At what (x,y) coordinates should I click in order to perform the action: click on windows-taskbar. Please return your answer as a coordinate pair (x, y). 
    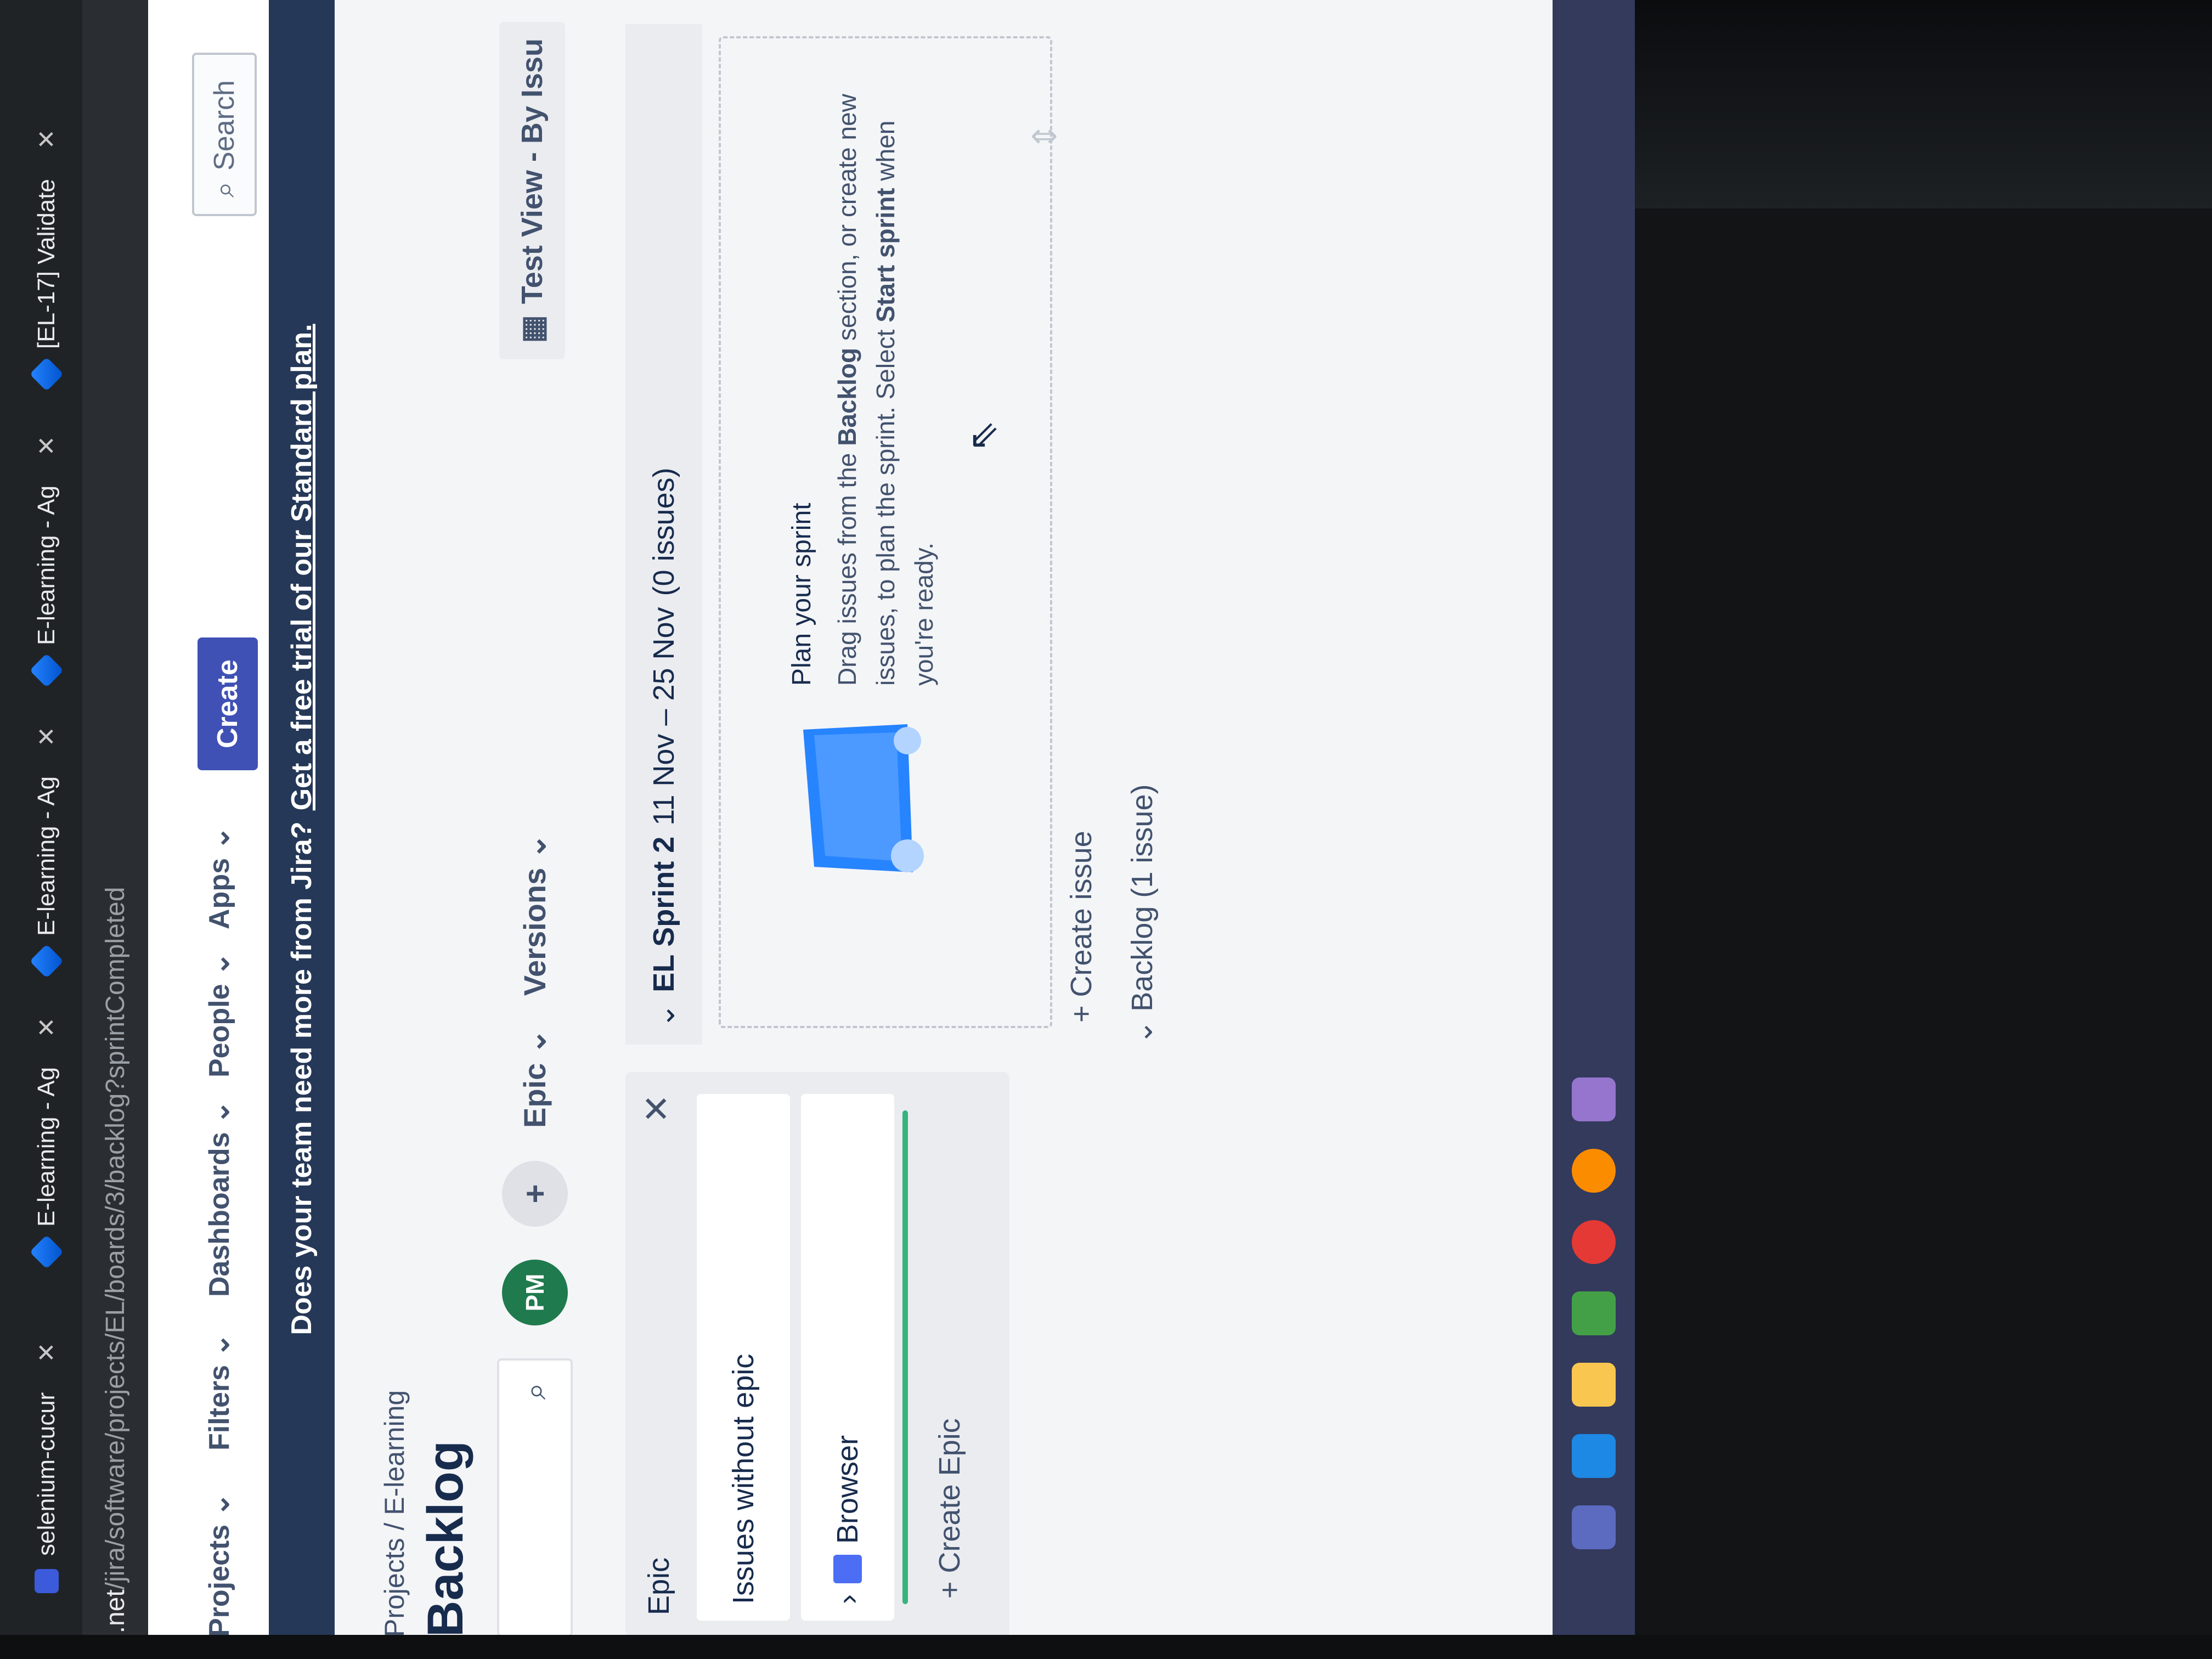
    Looking at the image, I should click on (1594, 830).